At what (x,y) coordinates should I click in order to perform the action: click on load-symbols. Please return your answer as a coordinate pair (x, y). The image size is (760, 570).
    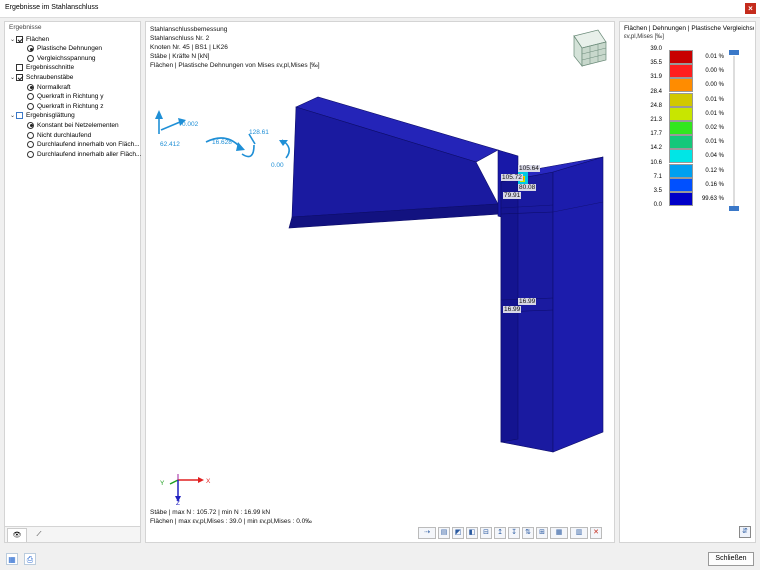
    Looking at the image, I should click on (222, 134).